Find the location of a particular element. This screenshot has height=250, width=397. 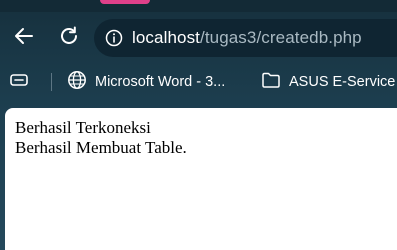

url-text: localhost/tugas3/createdb.php is located at coordinates (247, 38).